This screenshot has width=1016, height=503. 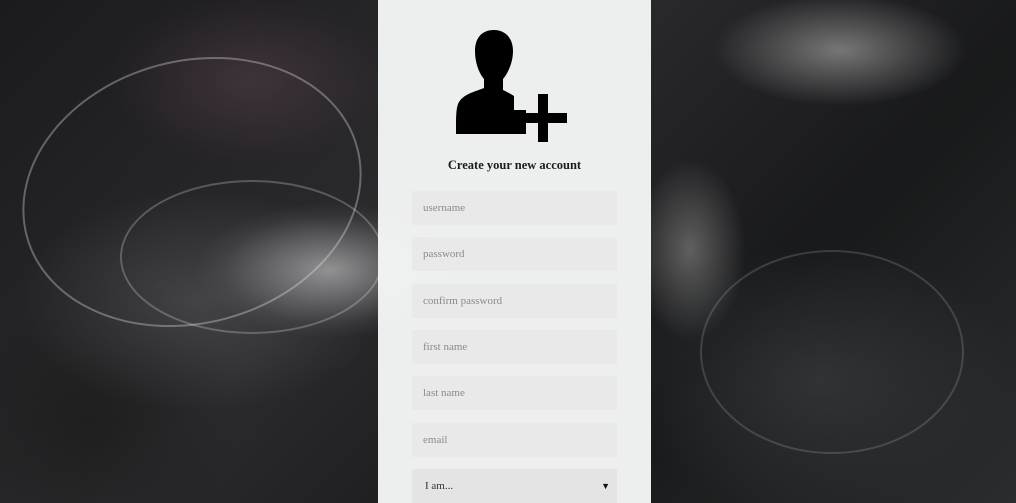 What do you see at coordinates (514, 393) in the screenshot?
I see `last-name-field` at bounding box center [514, 393].